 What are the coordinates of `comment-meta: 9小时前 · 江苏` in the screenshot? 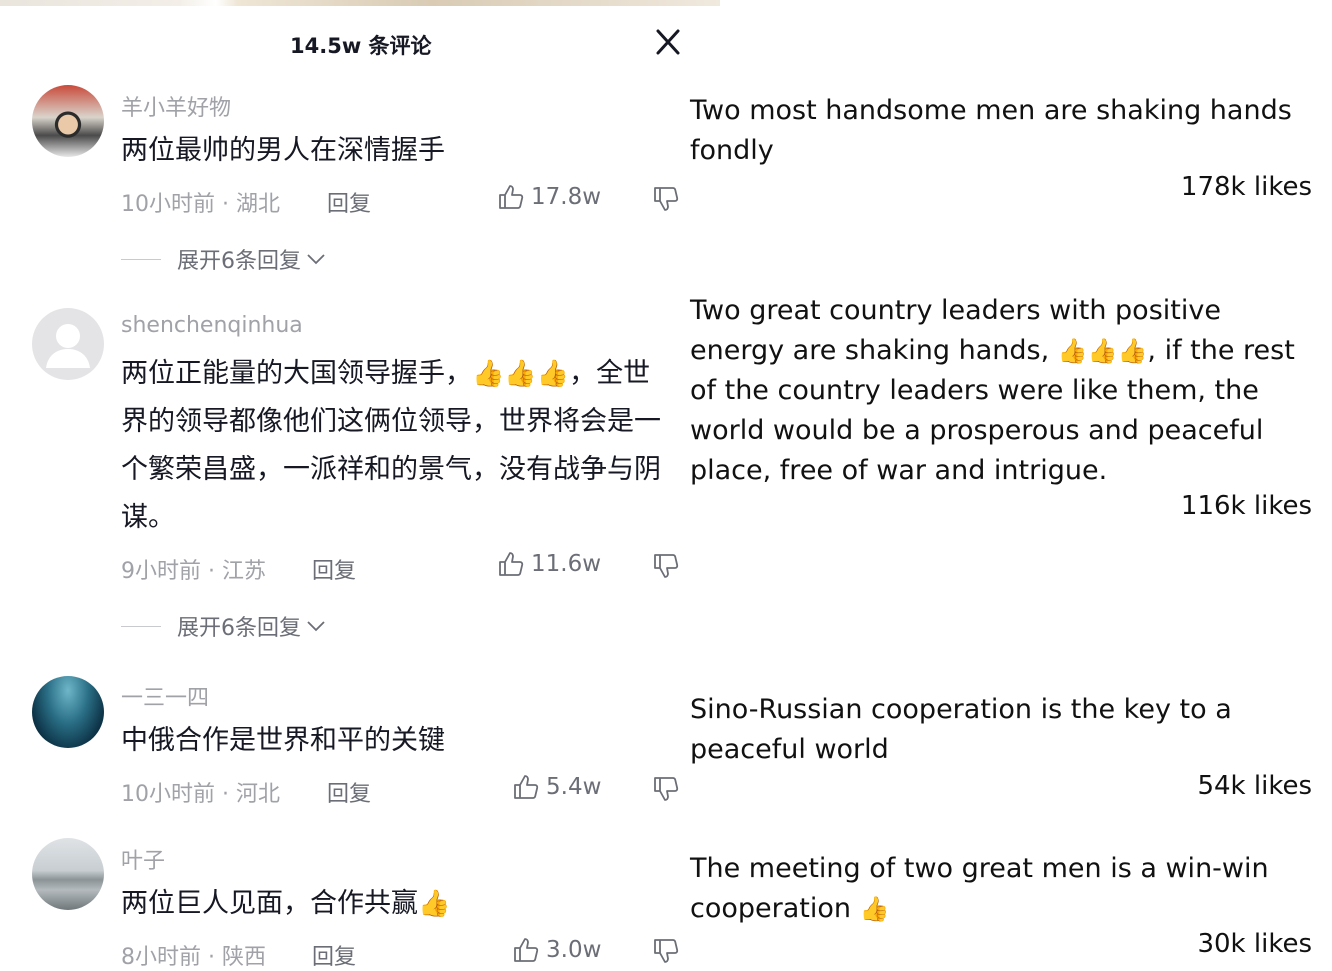 It's located at (193, 571).